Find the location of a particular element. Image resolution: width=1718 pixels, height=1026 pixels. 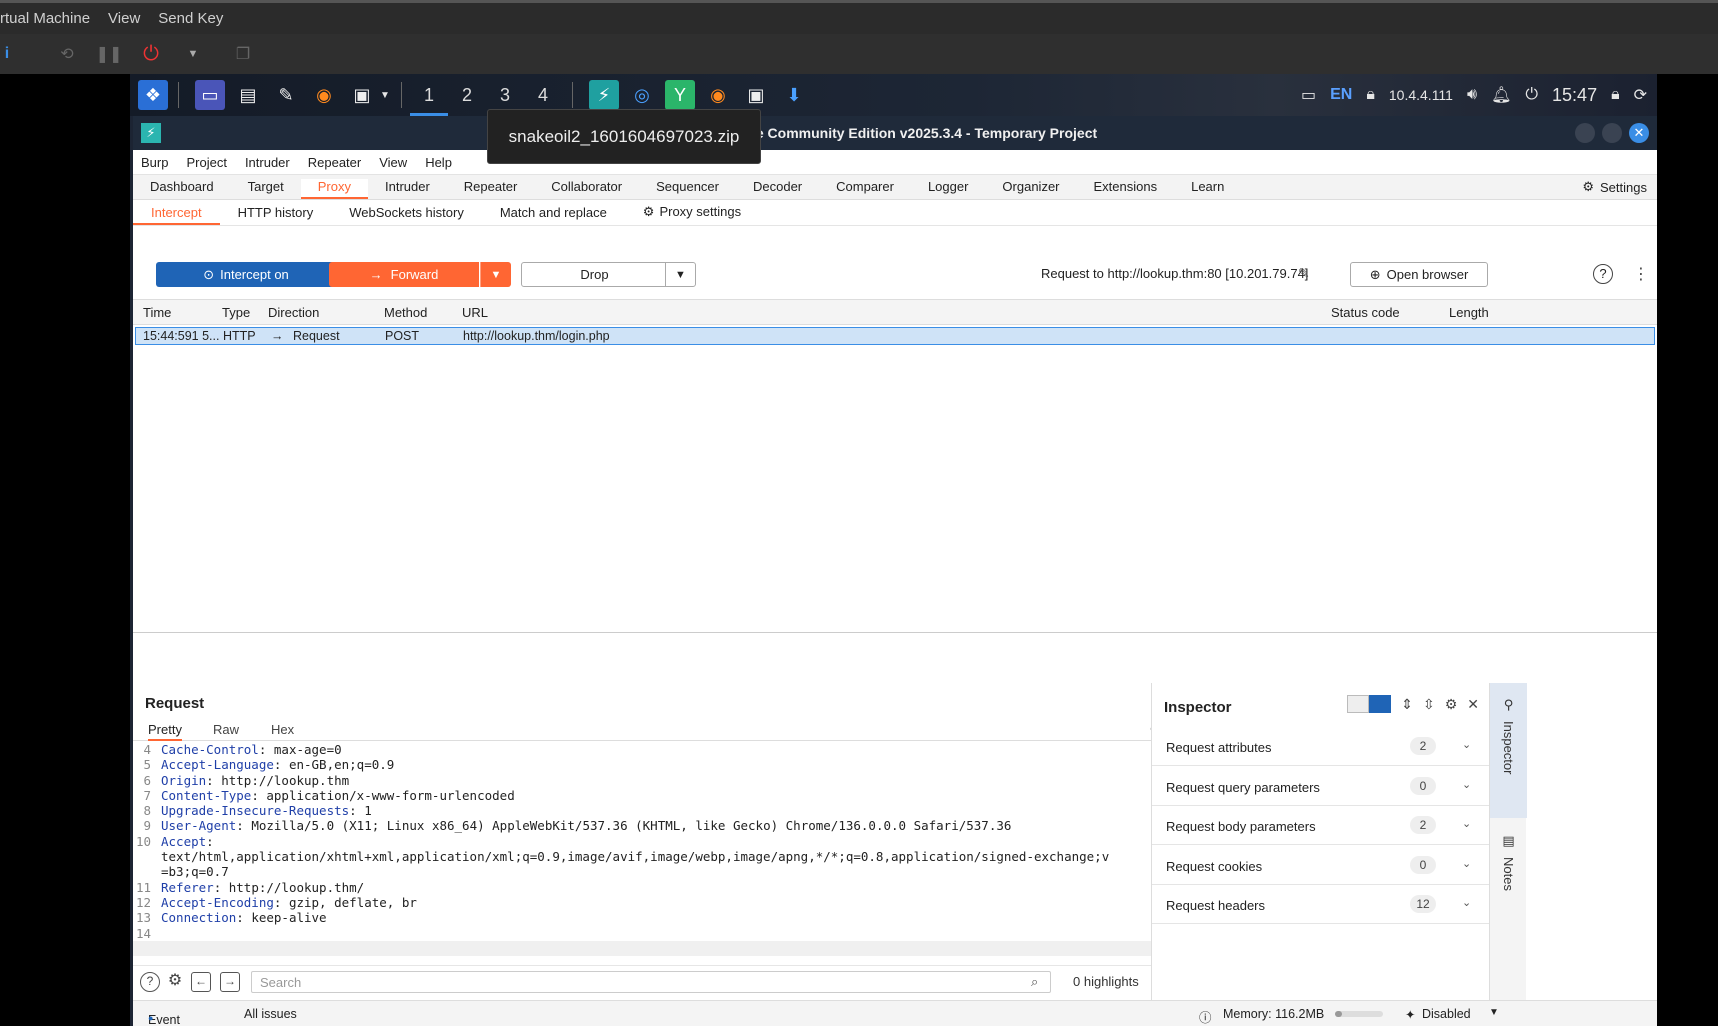

forward-options-button: ▼ is located at coordinates (495, 274).